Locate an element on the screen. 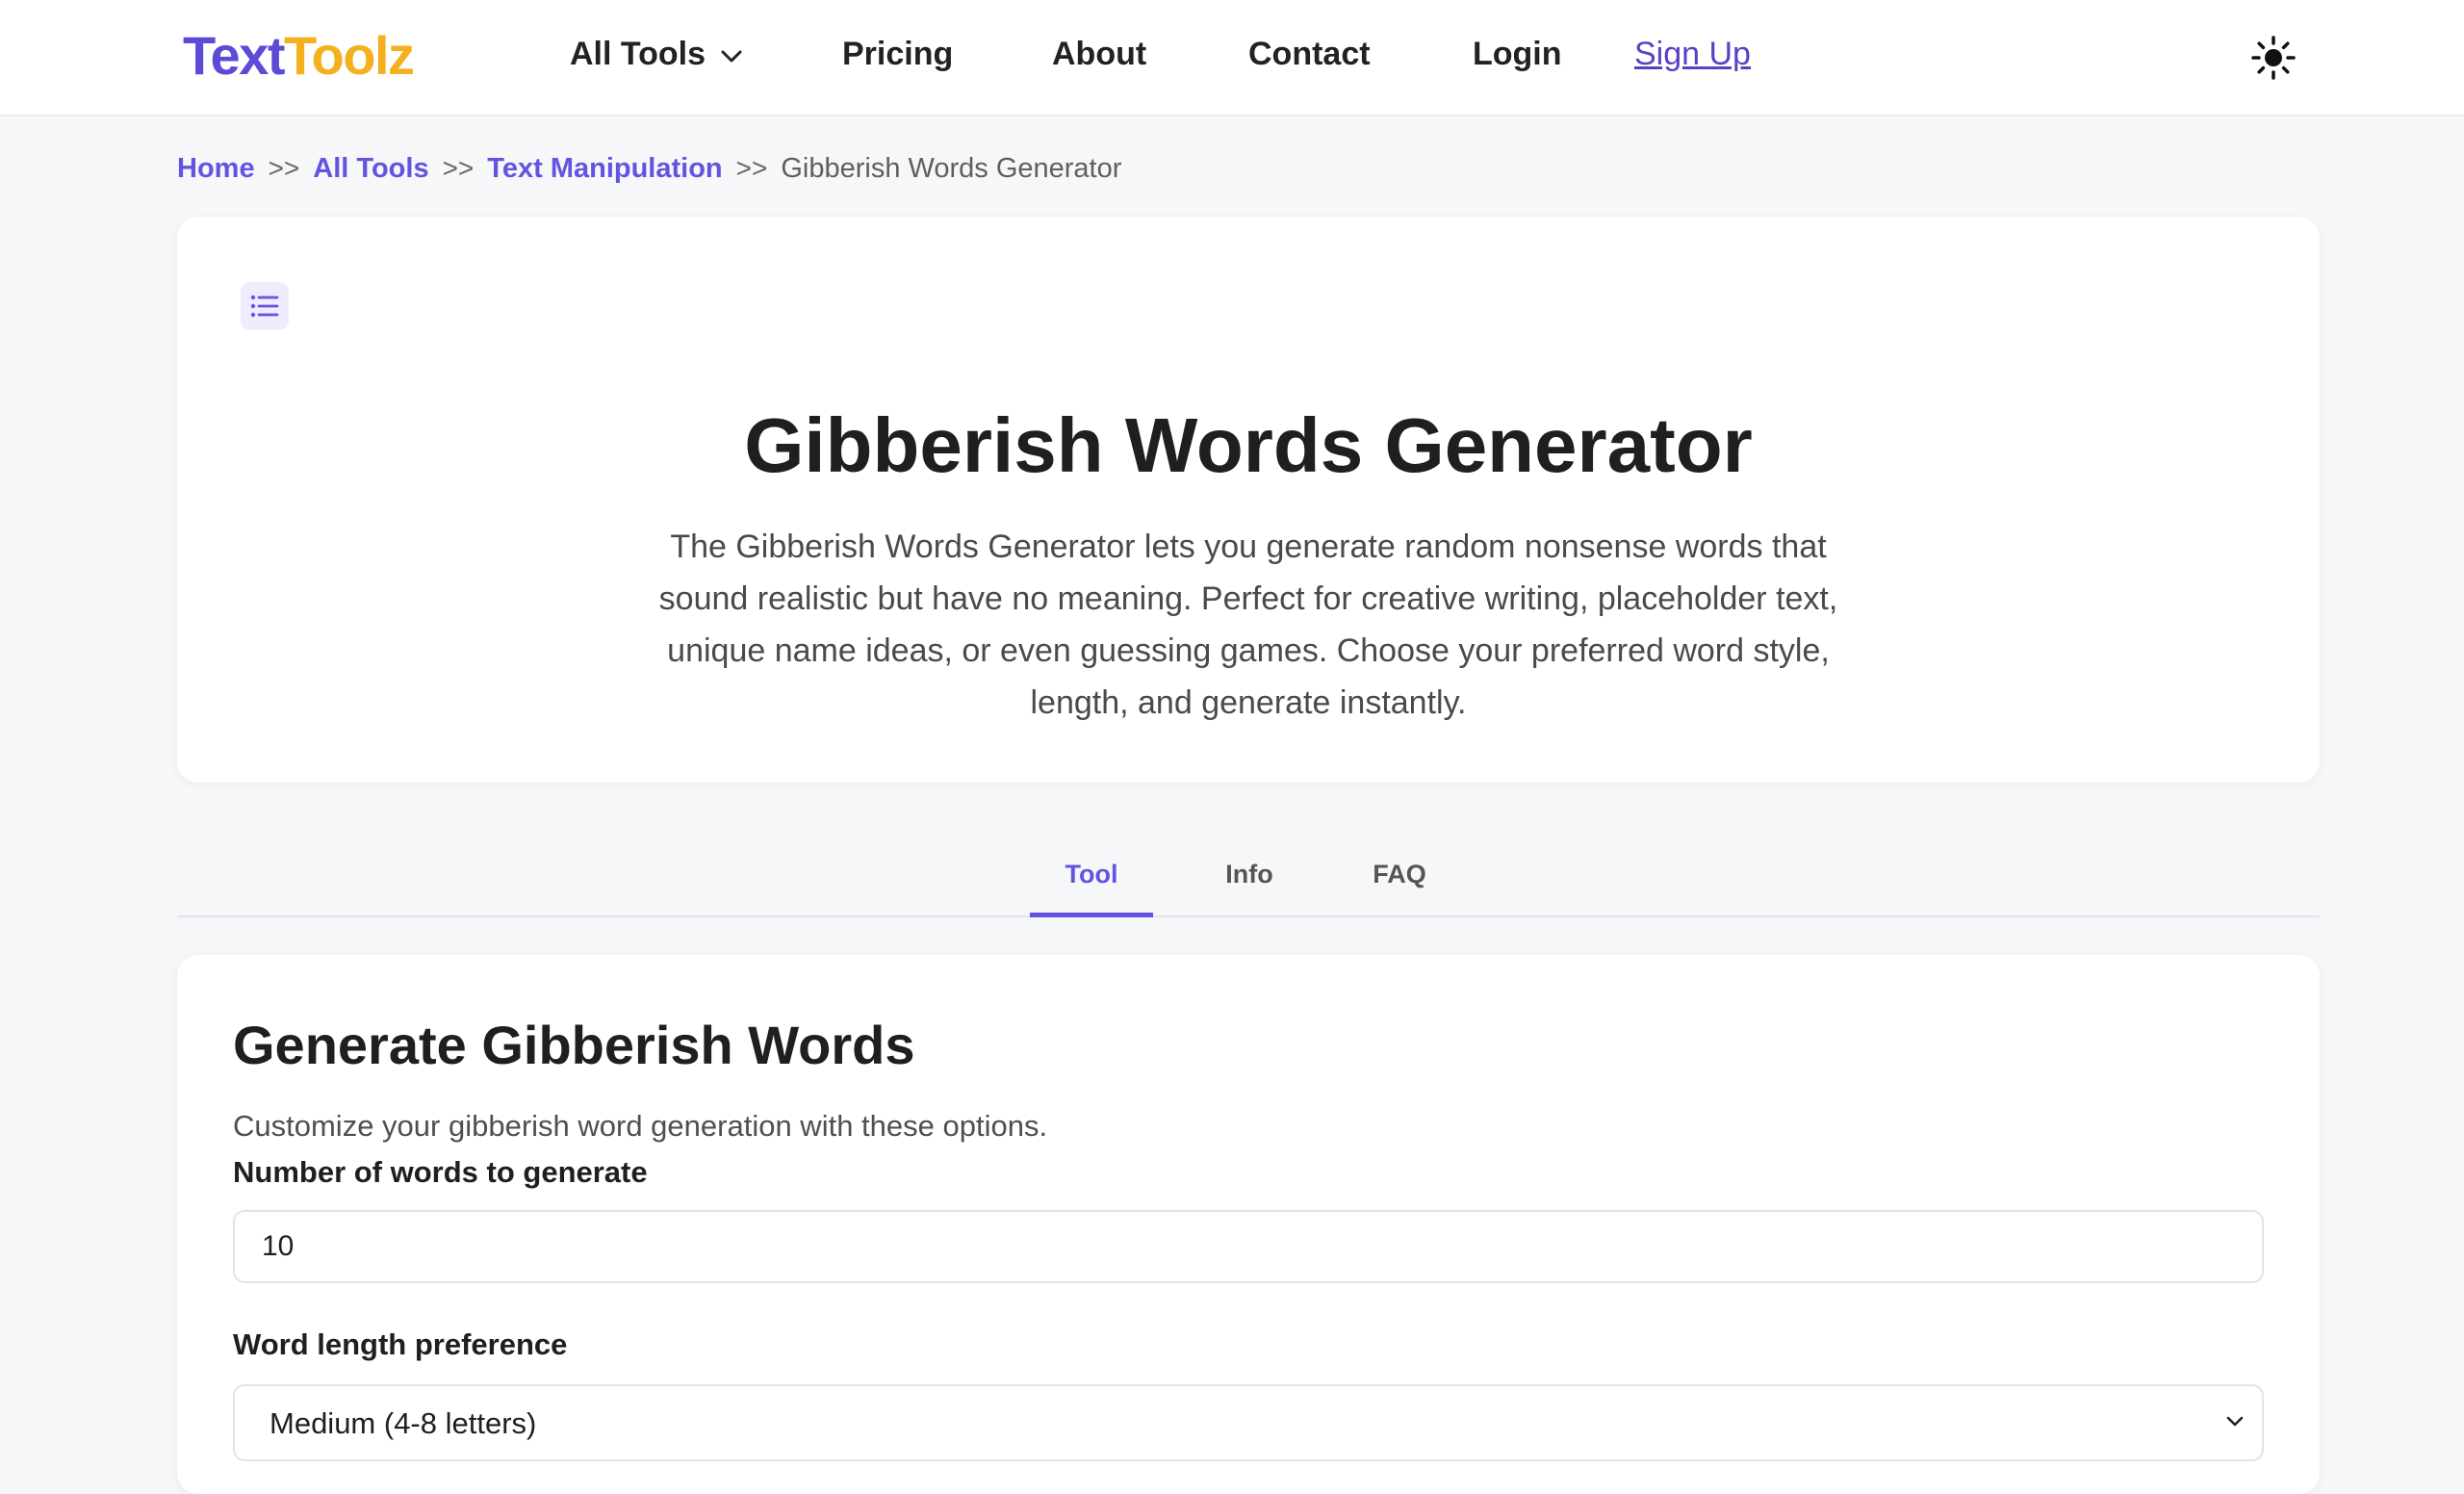 This screenshot has height=1494, width=2464. nav-signup-link: Sign Up is located at coordinates (1692, 54).